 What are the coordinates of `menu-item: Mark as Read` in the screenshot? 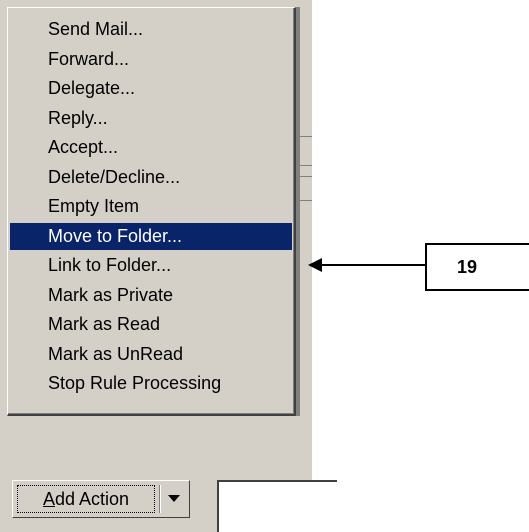 It's located at (151, 324).